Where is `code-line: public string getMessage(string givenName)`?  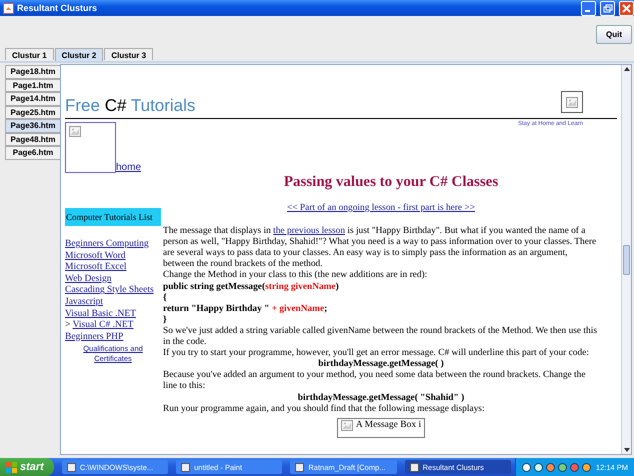 code-line: public string getMessage(string givenName) is located at coordinates (251, 287).